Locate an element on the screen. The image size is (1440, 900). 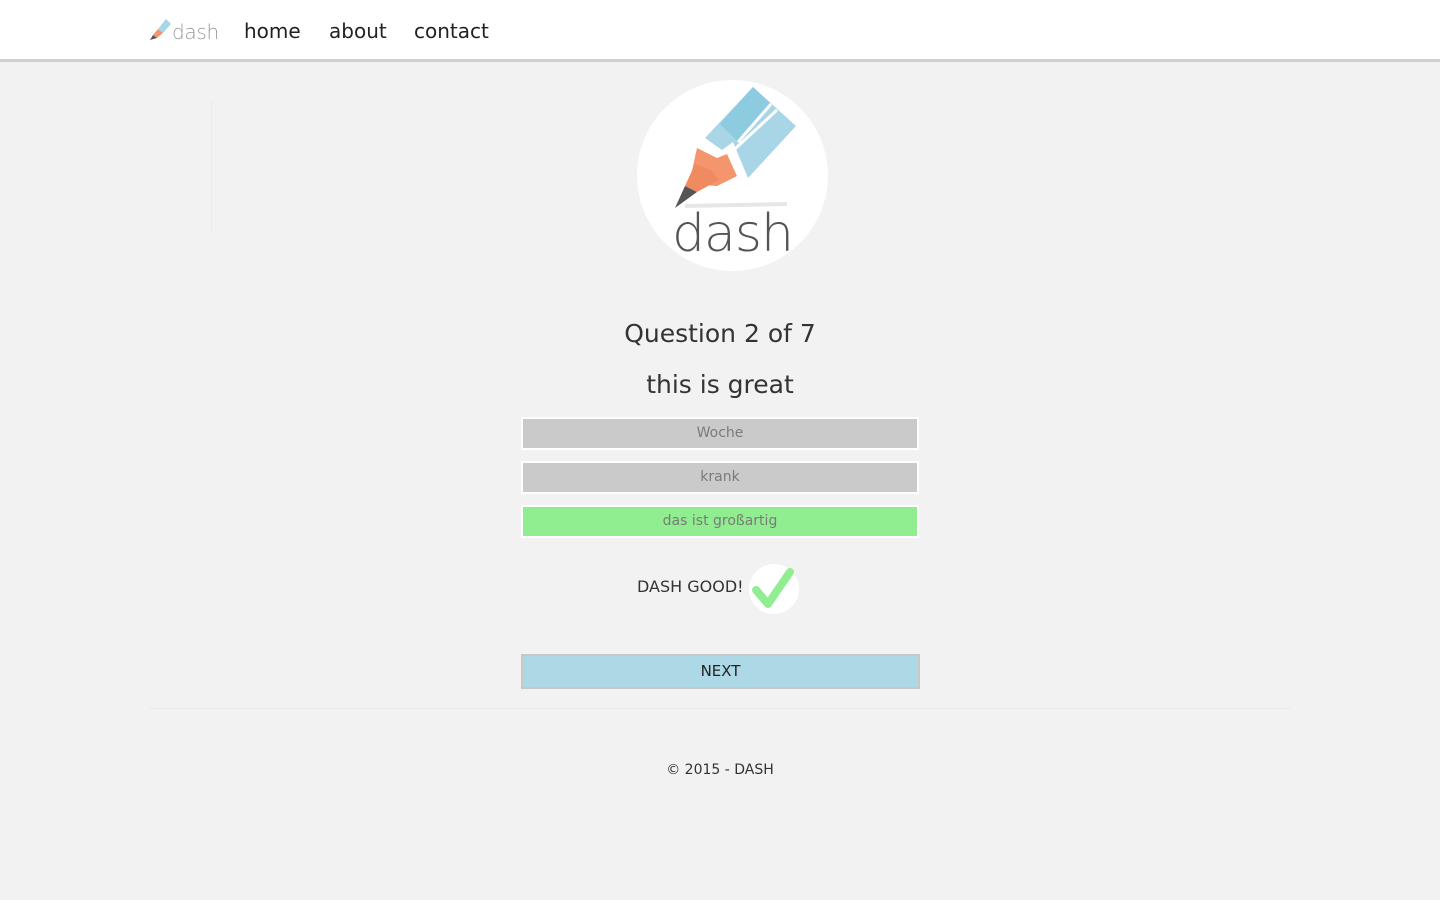
logo-wordmark: dash is located at coordinates (733, 234).